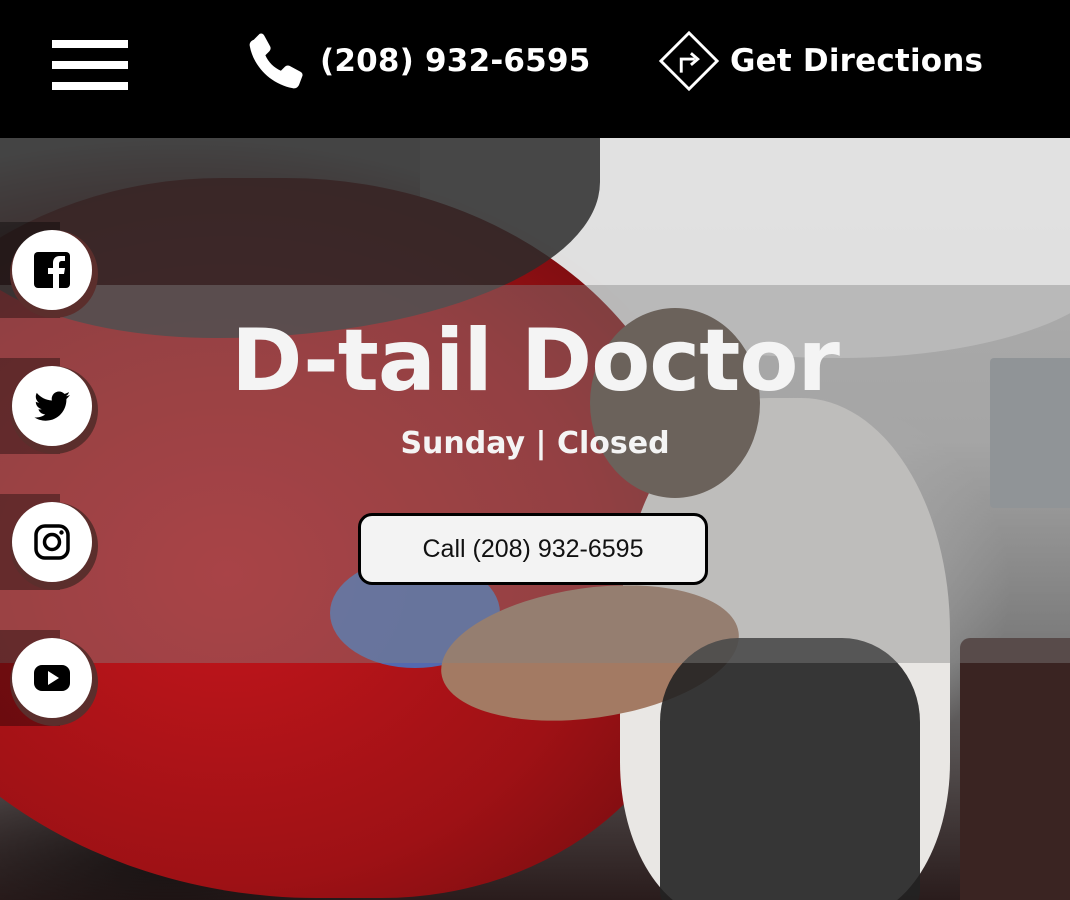 The width and height of the screenshot is (1070, 900). I want to click on business-hours: Sunday | Closed, so click(535, 443).